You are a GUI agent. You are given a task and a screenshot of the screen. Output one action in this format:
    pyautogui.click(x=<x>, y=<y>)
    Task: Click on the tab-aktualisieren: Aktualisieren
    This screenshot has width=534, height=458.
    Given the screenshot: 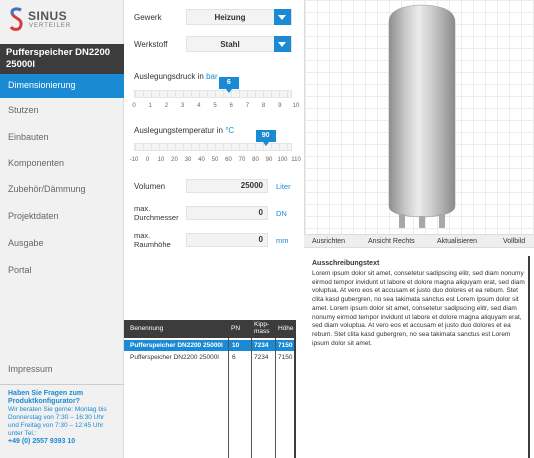 What is the action you would take?
    pyautogui.click(x=457, y=241)
    